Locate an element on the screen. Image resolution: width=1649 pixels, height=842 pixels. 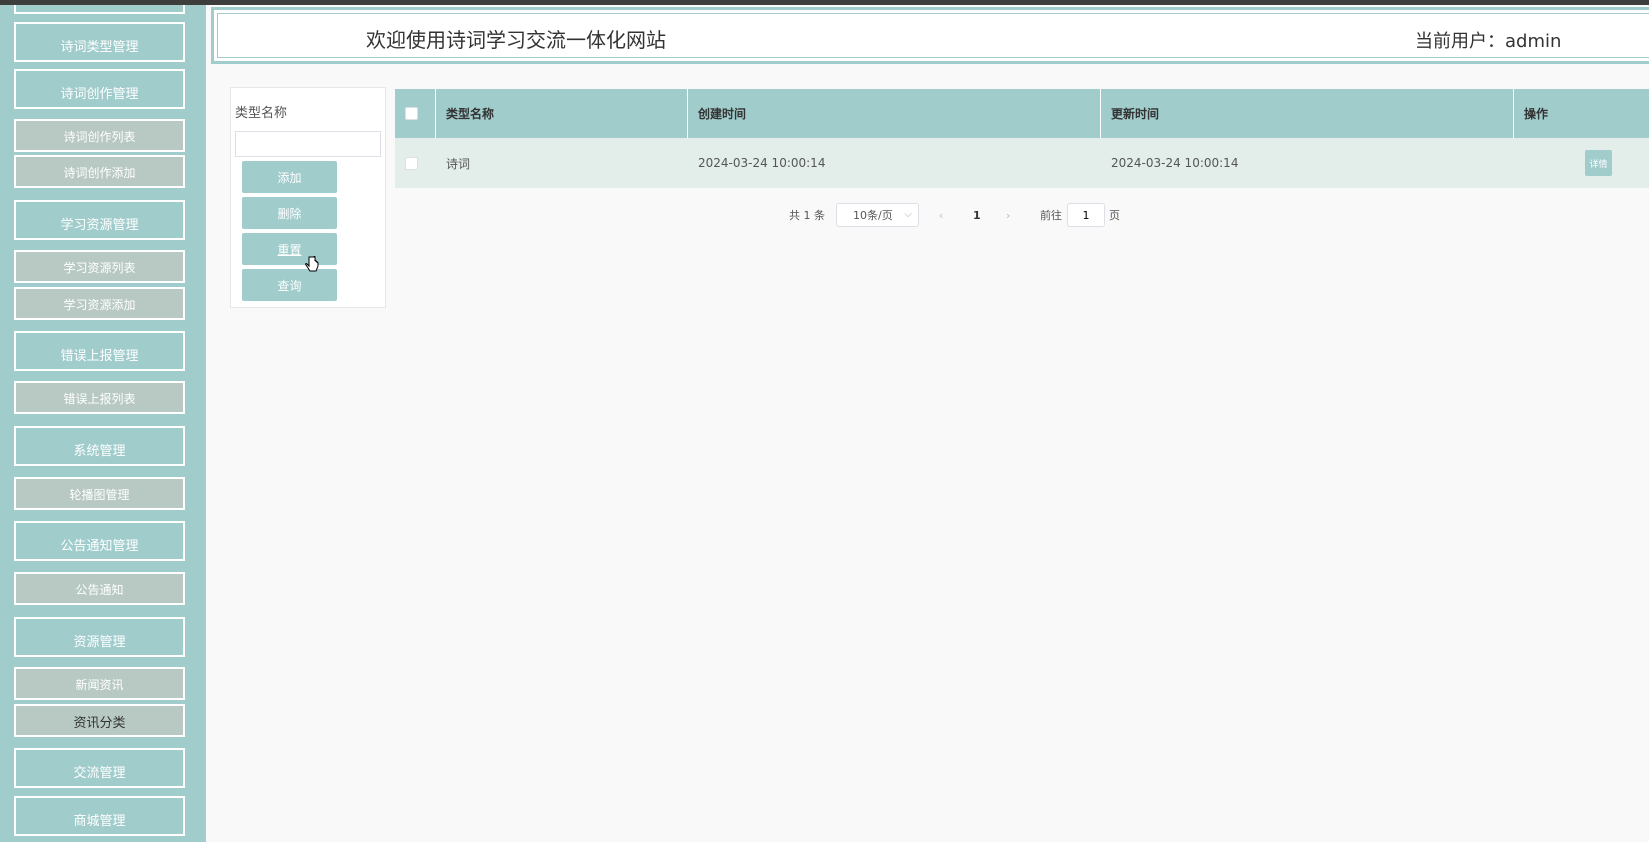
table-header: 类型名称 创建时间 更新时间 操作 is located at coordinates (1022, 113).